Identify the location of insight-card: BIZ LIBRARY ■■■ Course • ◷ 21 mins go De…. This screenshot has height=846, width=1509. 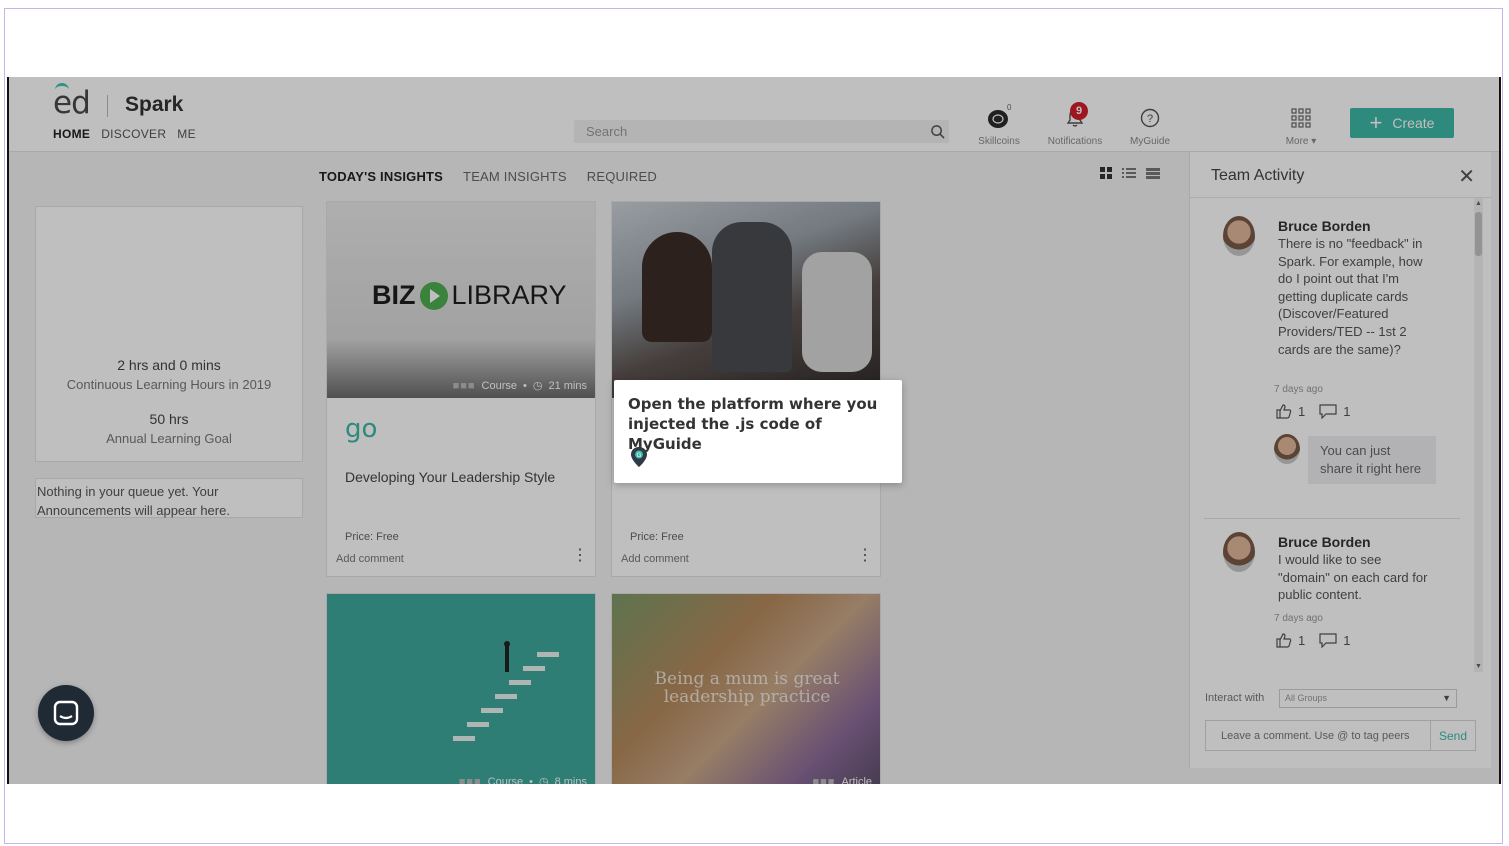
(461, 389).